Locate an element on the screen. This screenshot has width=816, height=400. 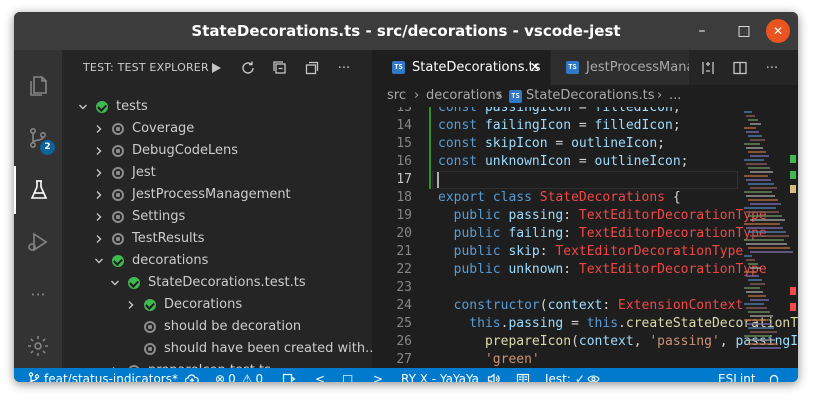
test-tree-item: Settings is located at coordinates (217, 217).